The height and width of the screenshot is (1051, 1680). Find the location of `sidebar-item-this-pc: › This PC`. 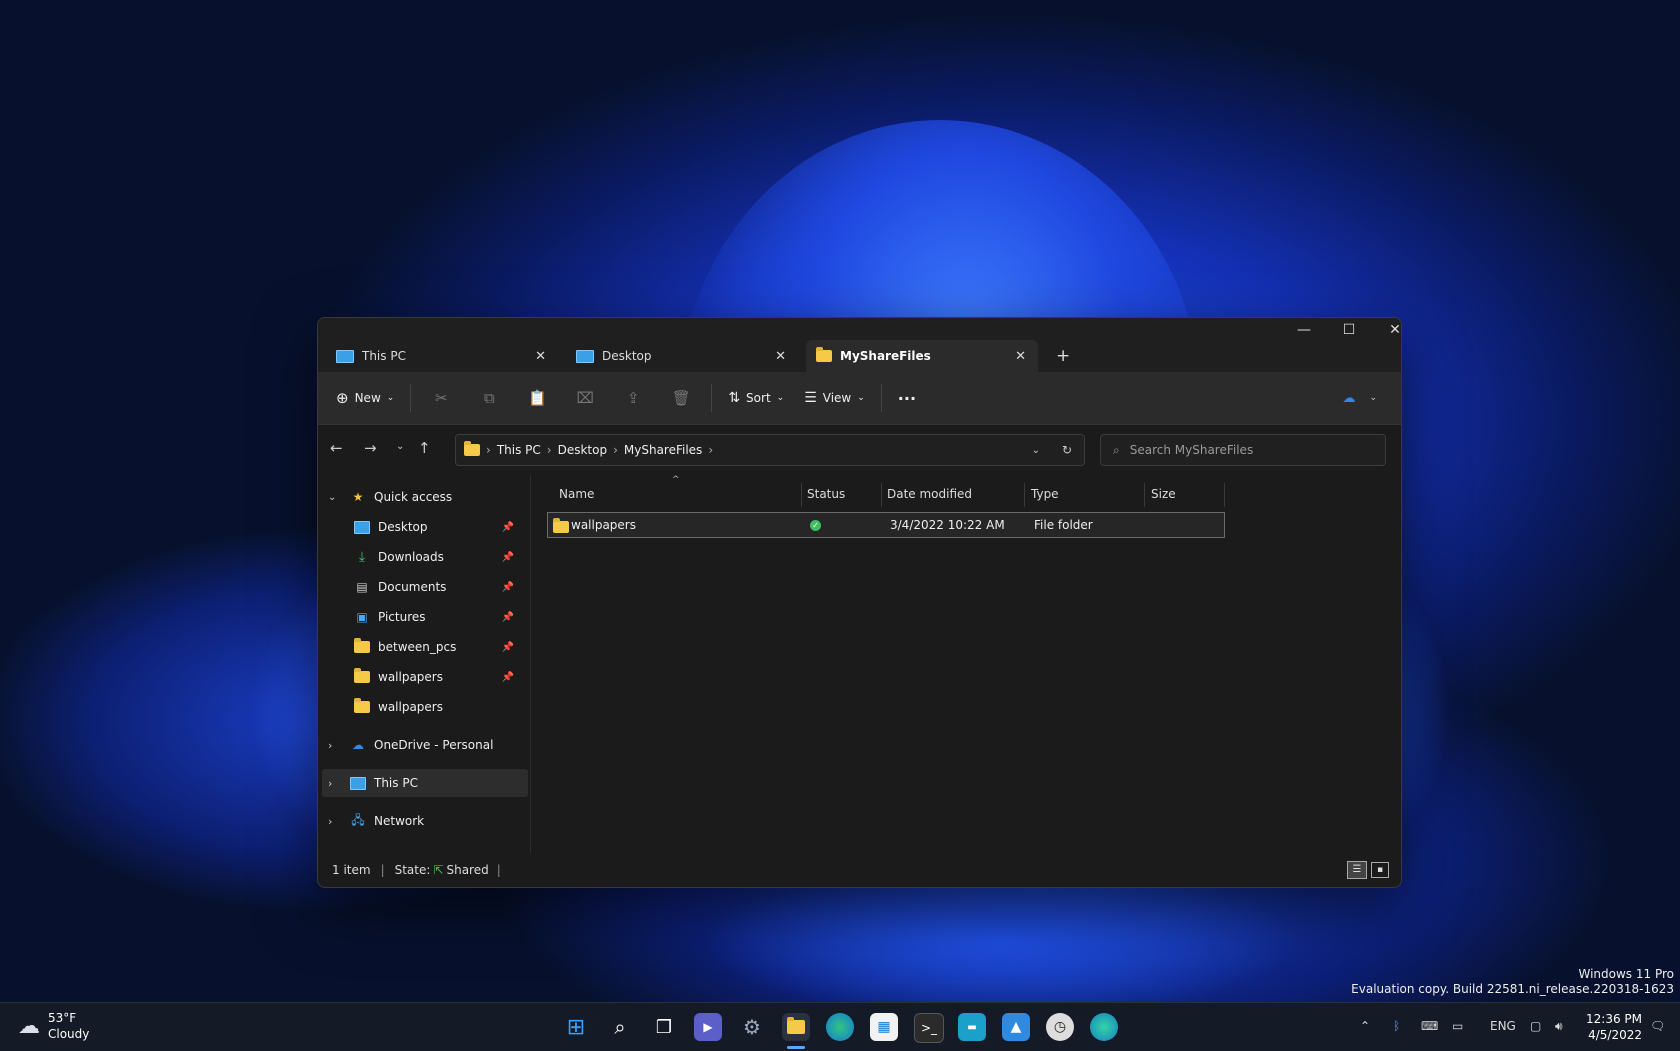

sidebar-item-this-pc: › This PC is located at coordinates (425, 783).